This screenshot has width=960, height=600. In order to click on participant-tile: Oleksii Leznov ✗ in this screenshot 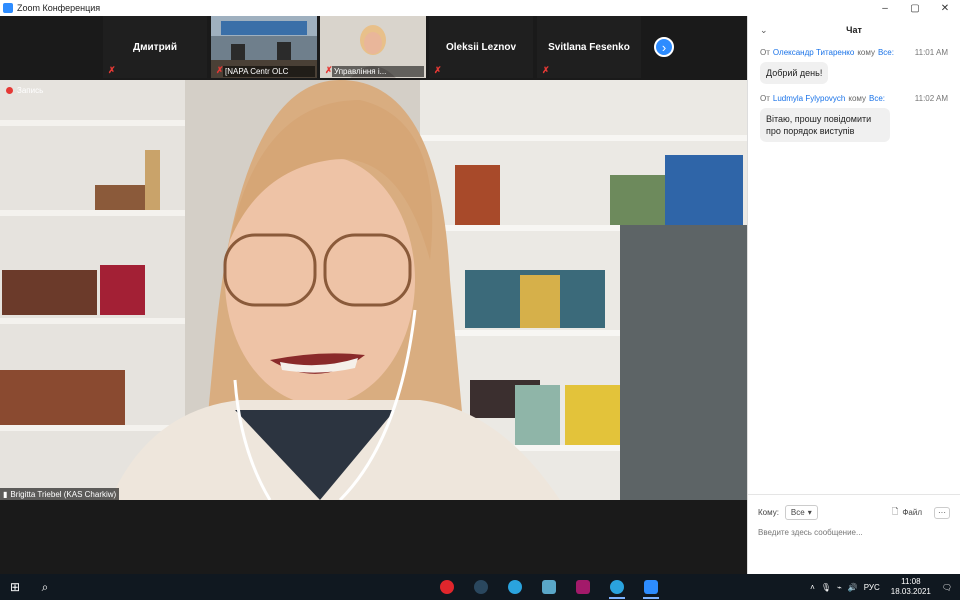, I will do `click(481, 47)`.